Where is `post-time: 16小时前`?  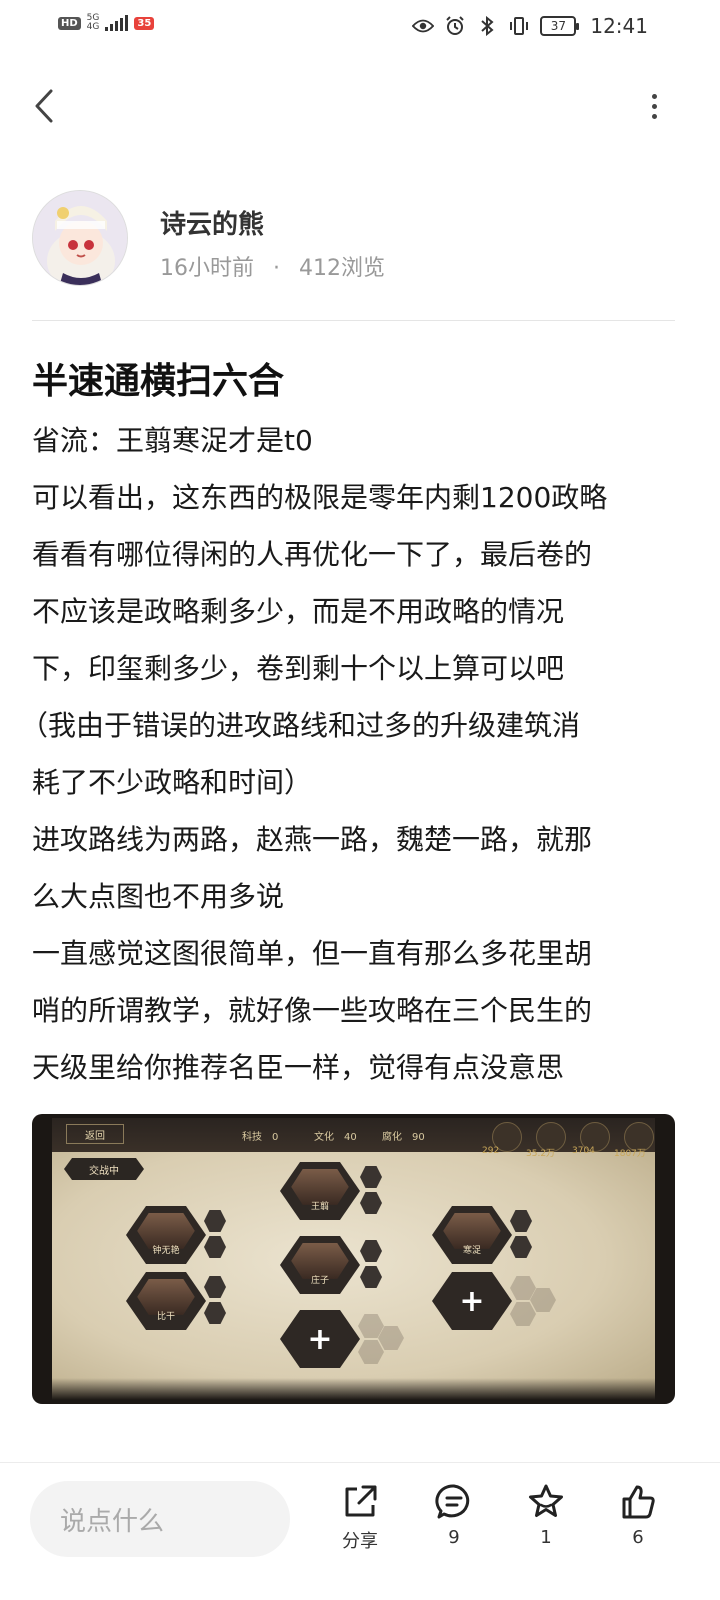
post-time: 16小时前 is located at coordinates (207, 268).